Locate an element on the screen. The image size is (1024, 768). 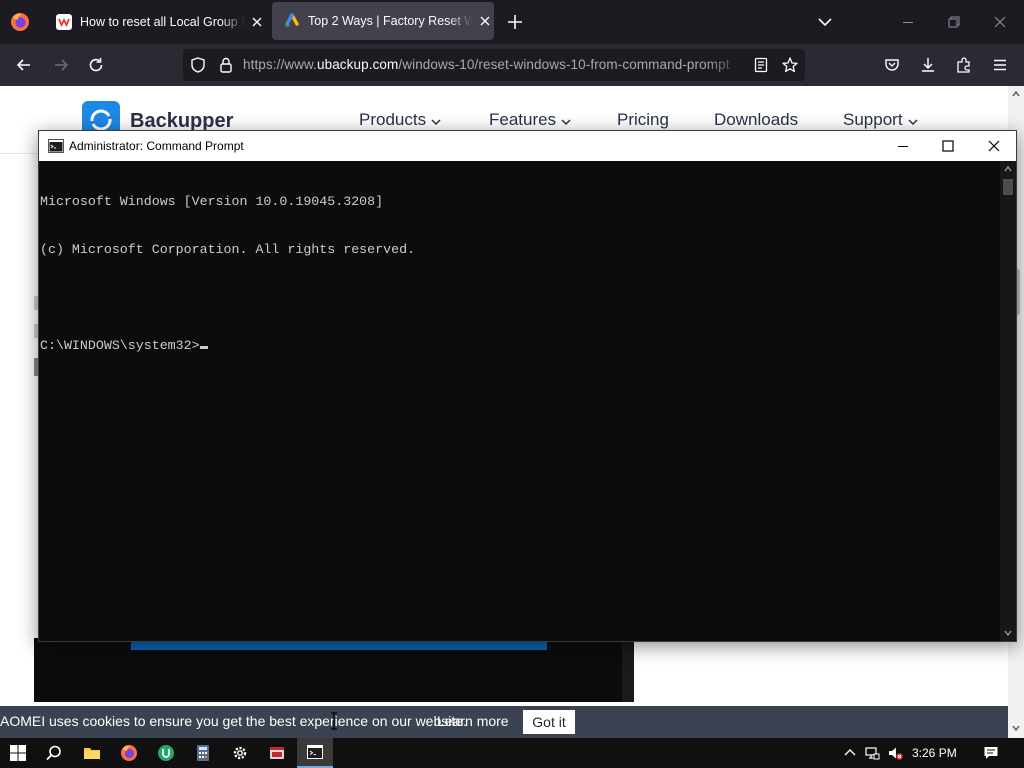
taskbar-settings is located at coordinates (240, 753).